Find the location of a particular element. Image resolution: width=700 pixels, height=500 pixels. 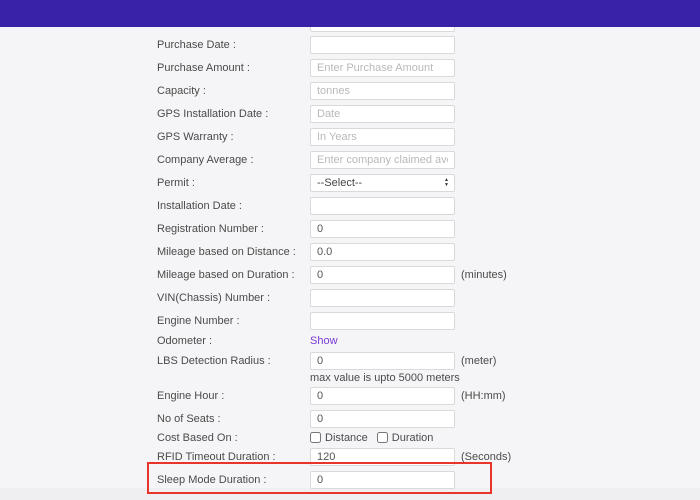

field-label: GPS Installation Date : is located at coordinates (213, 113).